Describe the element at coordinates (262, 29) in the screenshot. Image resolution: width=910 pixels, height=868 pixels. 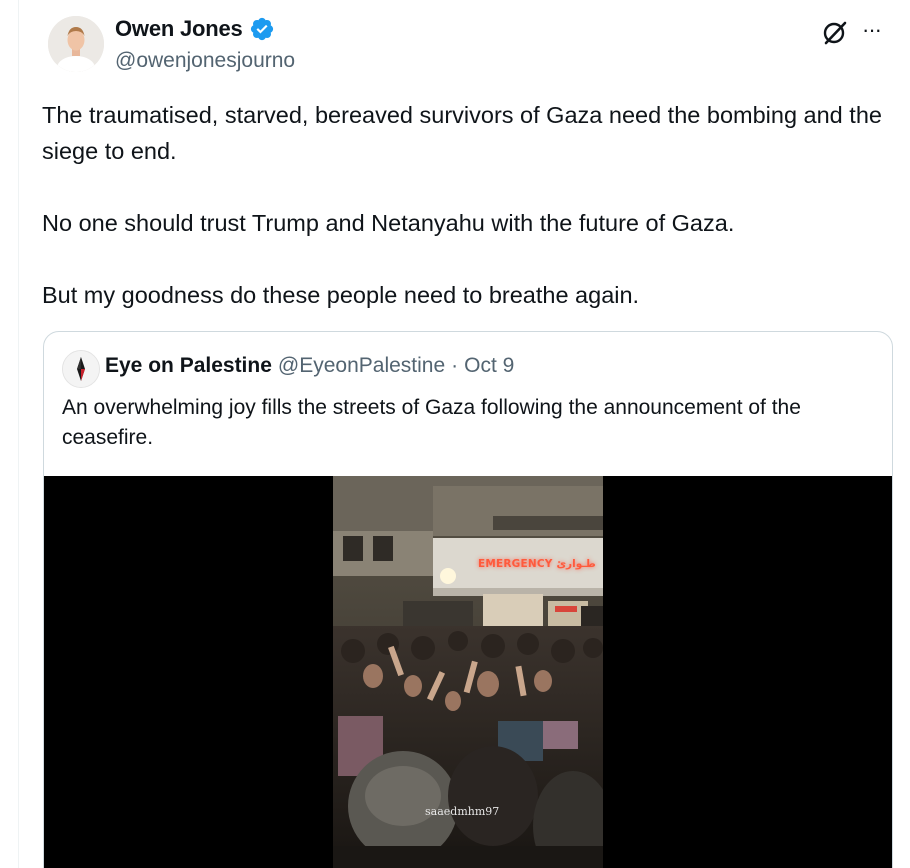
I see `verified-badge-icon` at that location.